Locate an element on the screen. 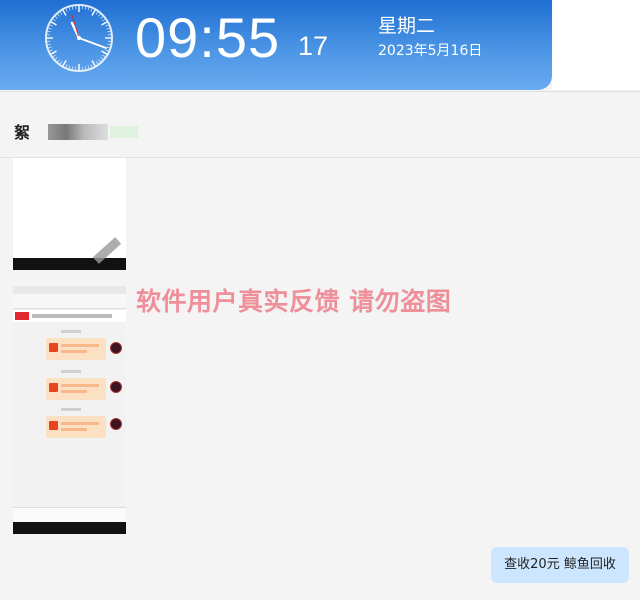 Image resolution: width=640 pixels, height=600 pixels. watermark-text: 软件用户真实反馈 请勿盗图 is located at coordinates (294, 301).